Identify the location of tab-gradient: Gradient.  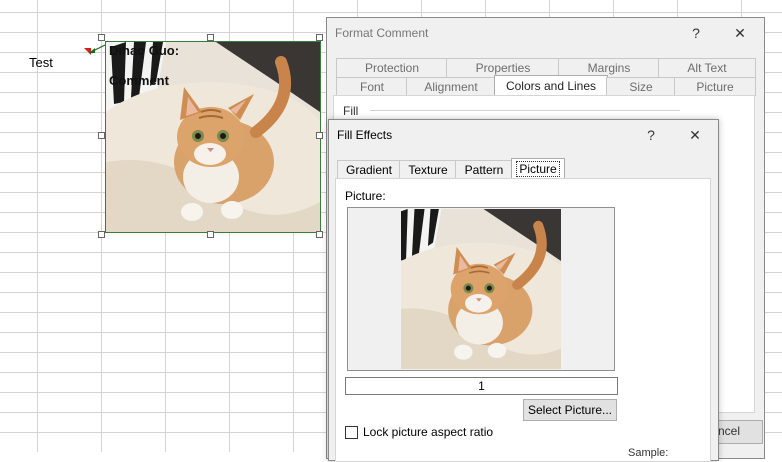
(369, 169).